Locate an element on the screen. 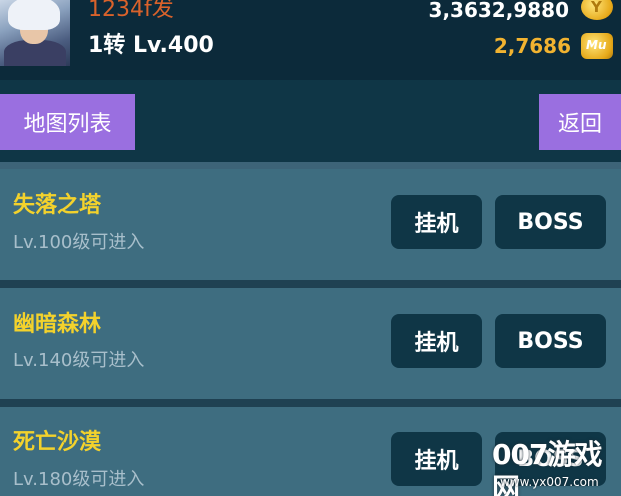  map-requirement: Lv.140级可进入 is located at coordinates (79, 360).